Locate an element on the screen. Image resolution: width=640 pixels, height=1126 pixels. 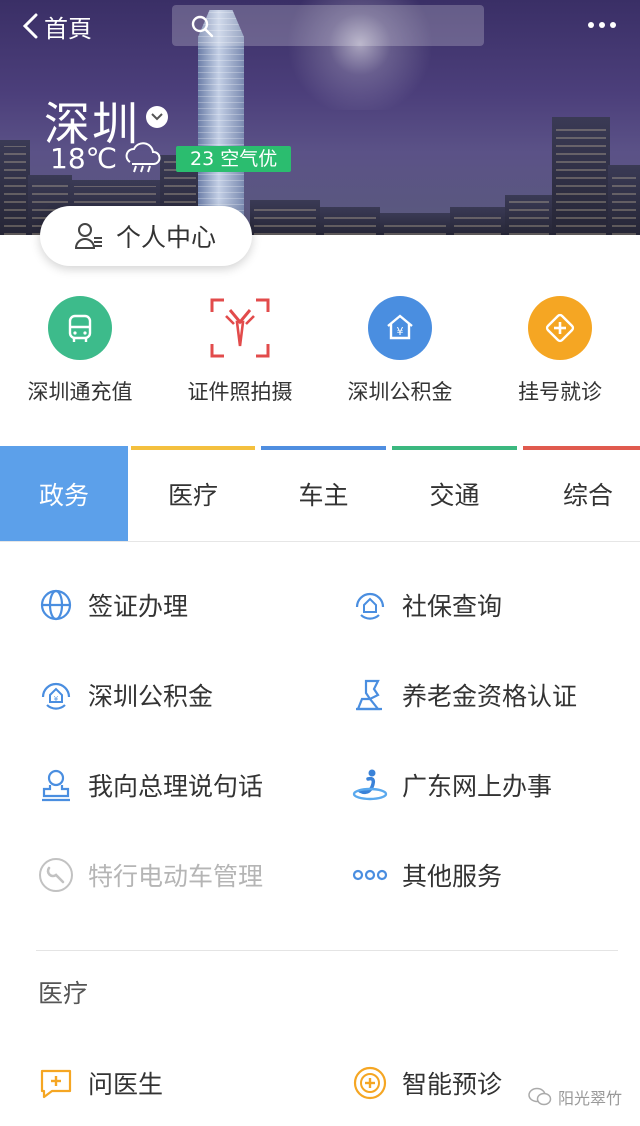
quick-action-label: 深圳公积金 is located at coordinates (400, 392).